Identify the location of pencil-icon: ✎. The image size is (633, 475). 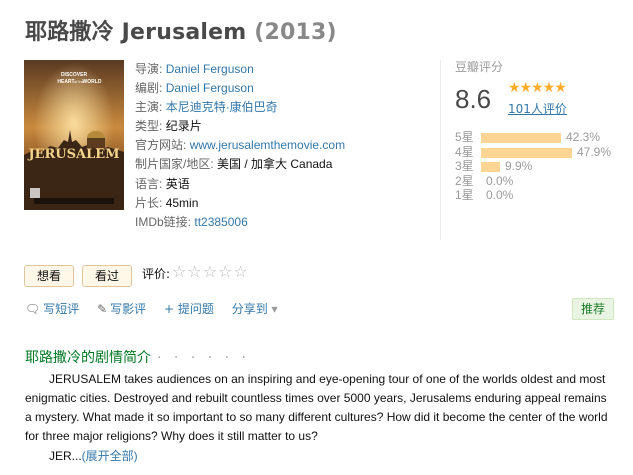
(102, 309).